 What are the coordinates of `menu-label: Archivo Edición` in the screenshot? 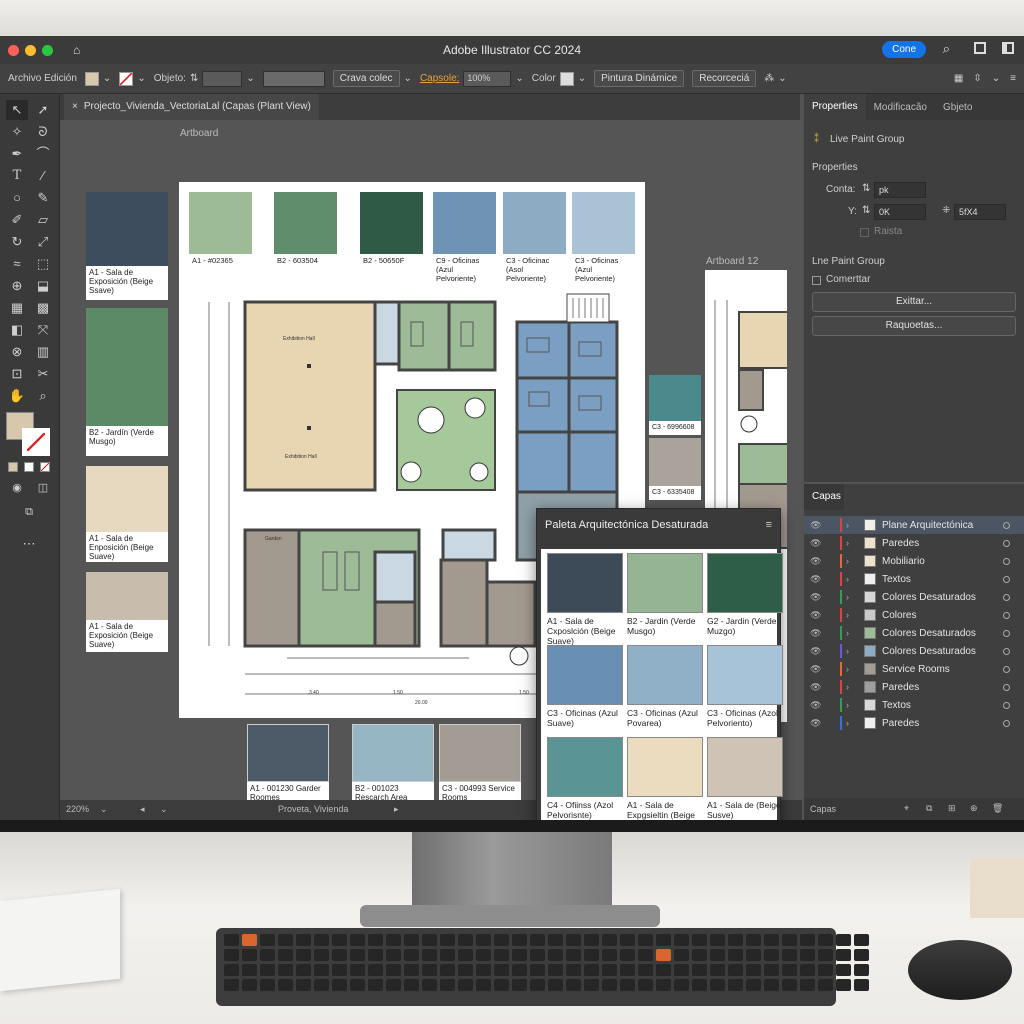 It's located at (42, 78).